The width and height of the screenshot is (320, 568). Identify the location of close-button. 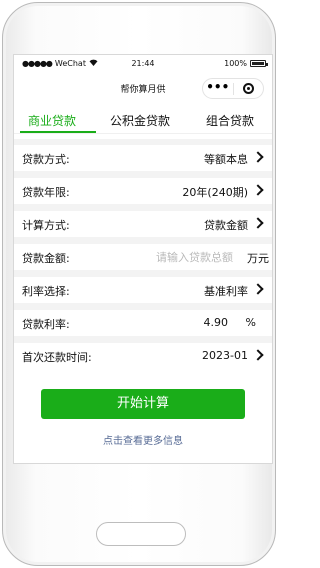
(249, 88).